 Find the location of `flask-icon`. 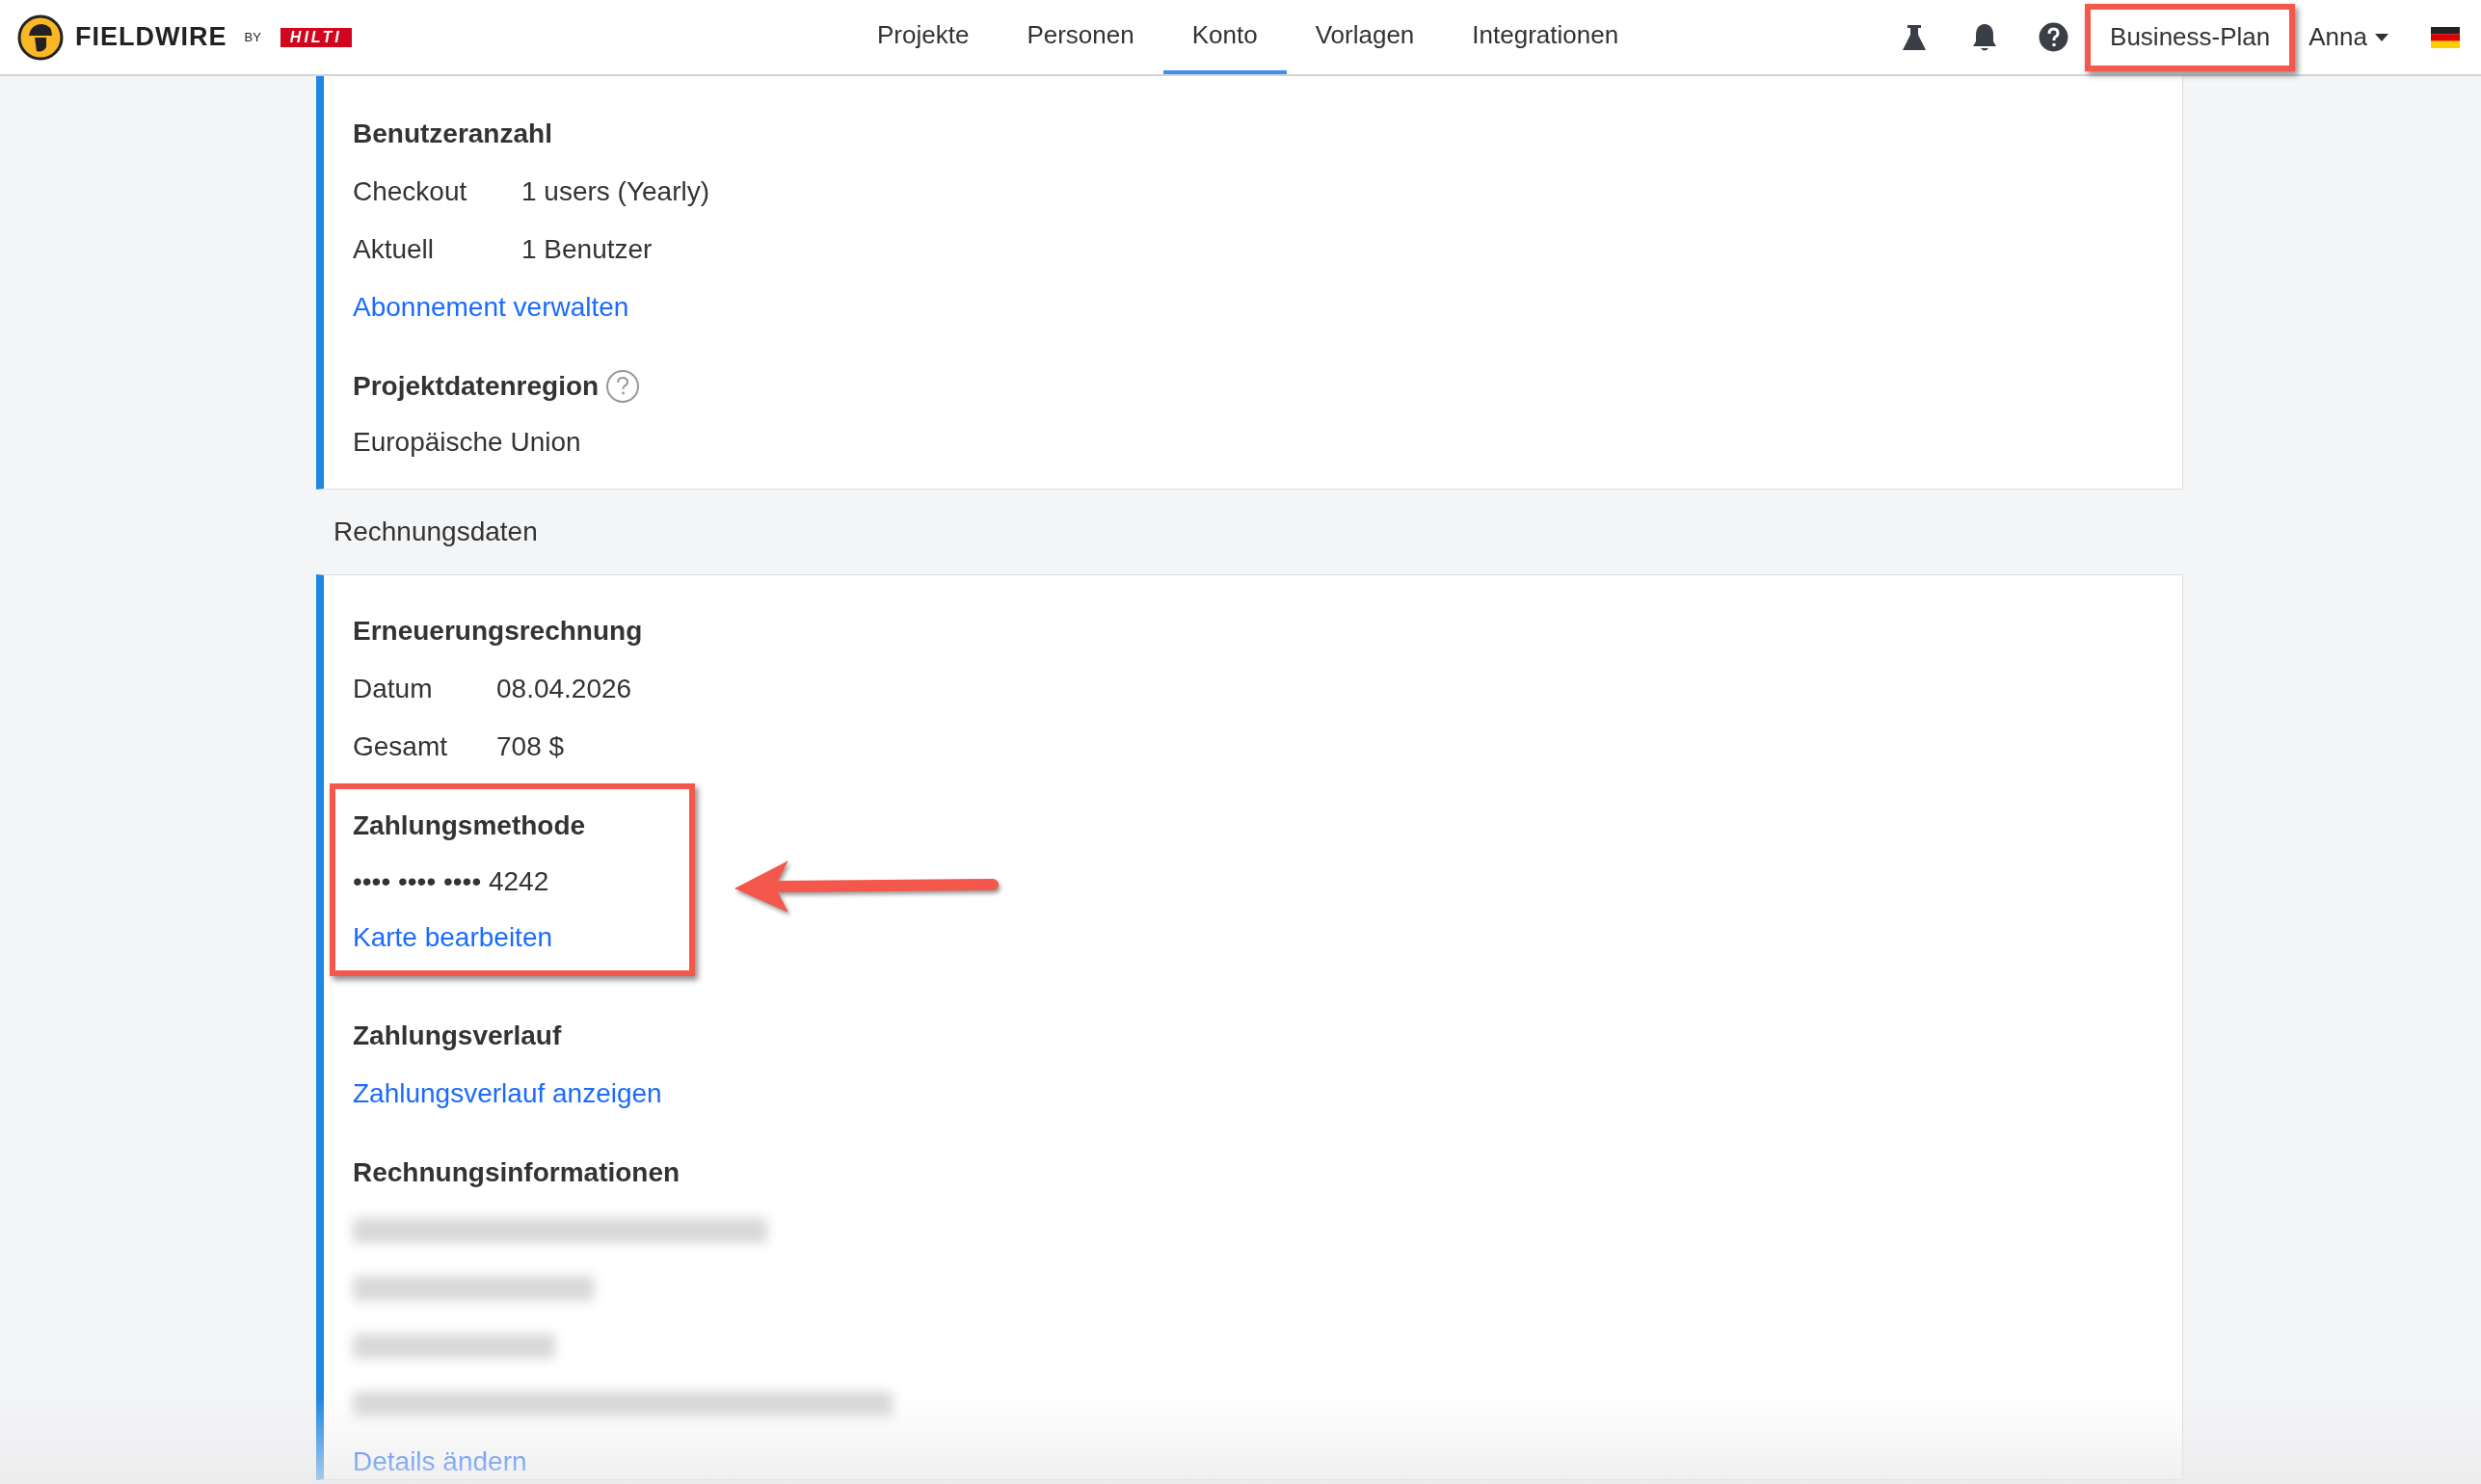

flask-icon is located at coordinates (1915, 37).